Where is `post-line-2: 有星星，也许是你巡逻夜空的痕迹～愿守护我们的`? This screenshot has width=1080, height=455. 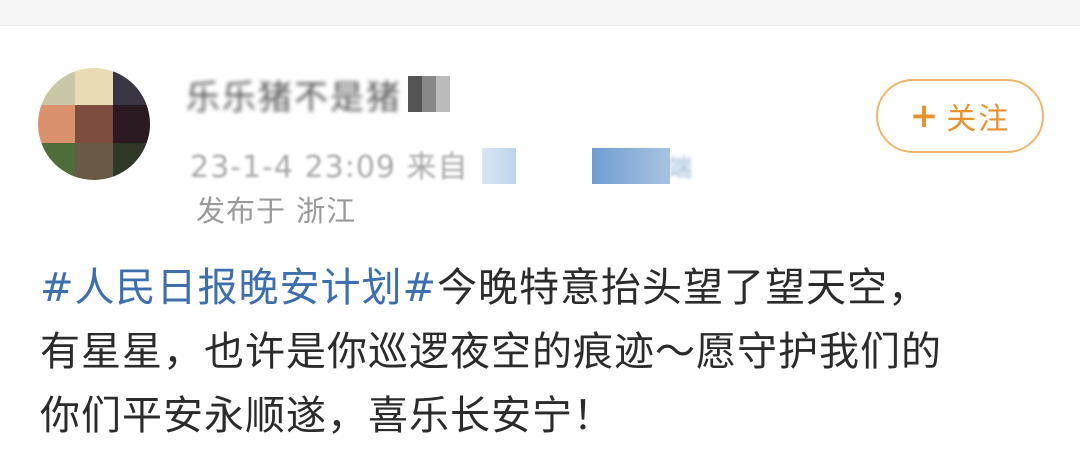
post-line-2: 有星星，也许是你巡逻夜空的痕迹～愿守护我们的 is located at coordinates (491, 352).